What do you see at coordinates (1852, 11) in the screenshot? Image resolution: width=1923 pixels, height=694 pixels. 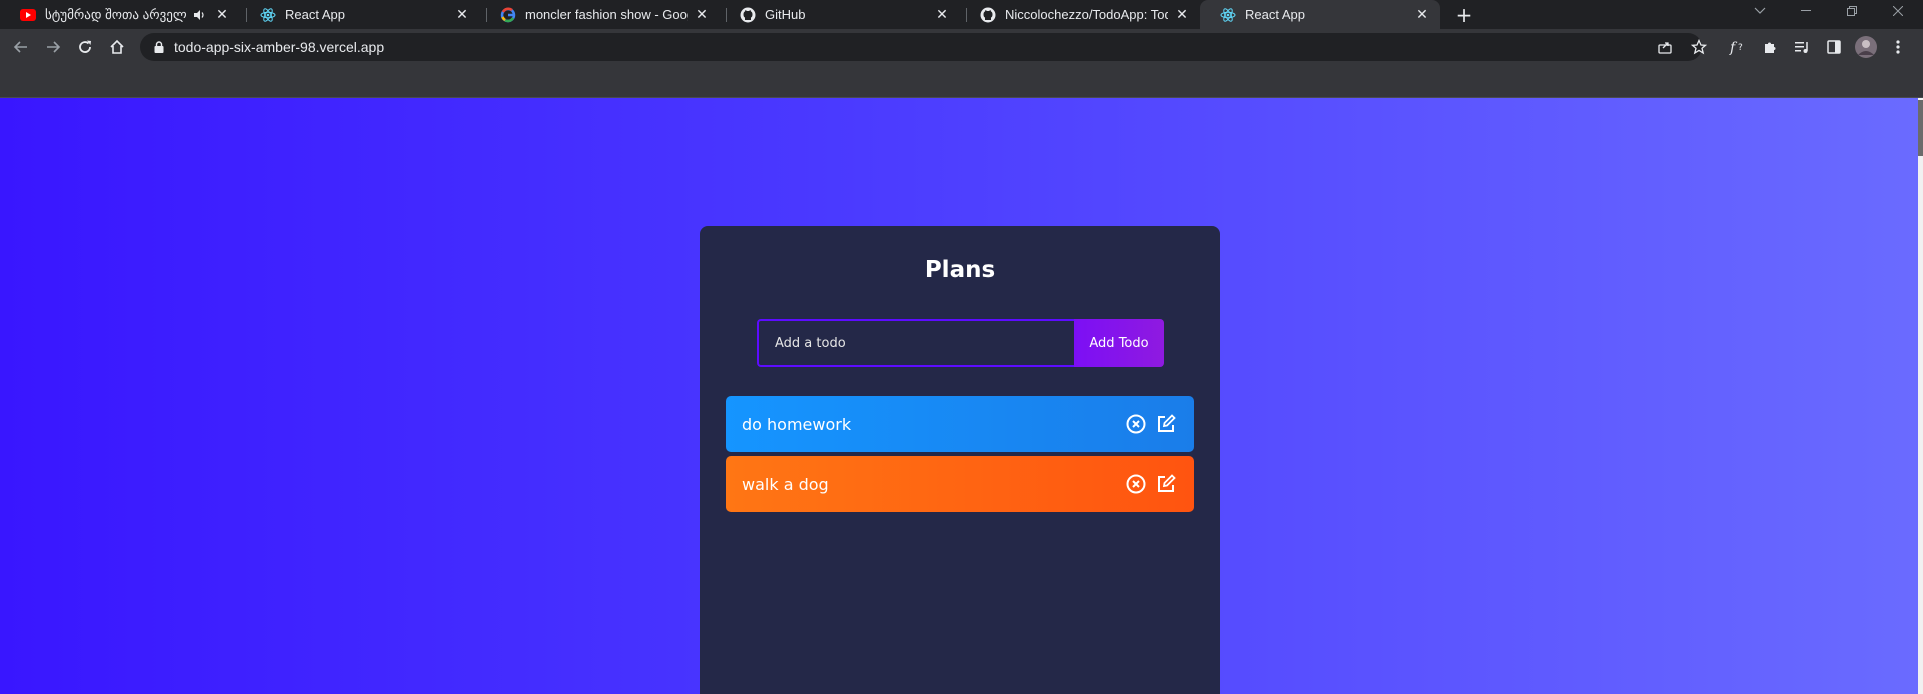 I see `restore-icon` at bounding box center [1852, 11].